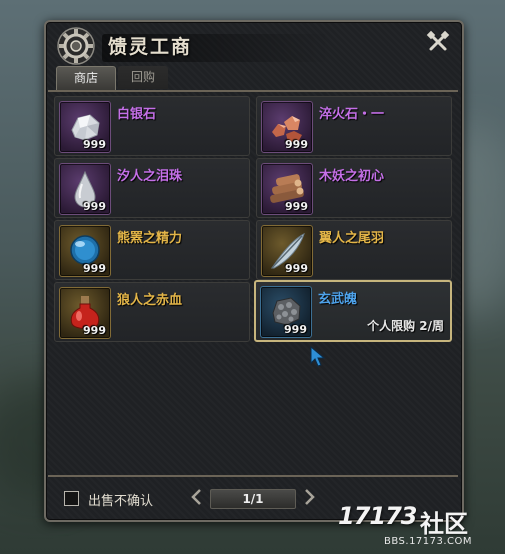 The image size is (505, 554). What do you see at coordinates (152, 188) in the screenshot?
I see `item-slot: 999 汐人之泪珠` at bounding box center [152, 188].